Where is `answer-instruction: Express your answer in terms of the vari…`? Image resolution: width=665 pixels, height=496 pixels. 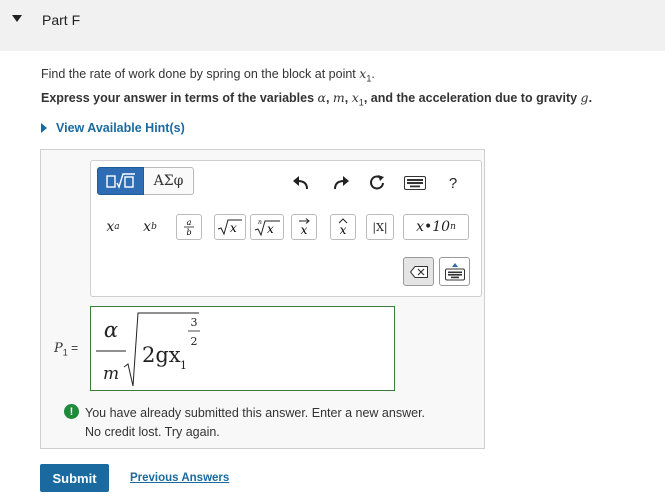 answer-instruction: Express your answer in terms of the vari… is located at coordinates (317, 99).